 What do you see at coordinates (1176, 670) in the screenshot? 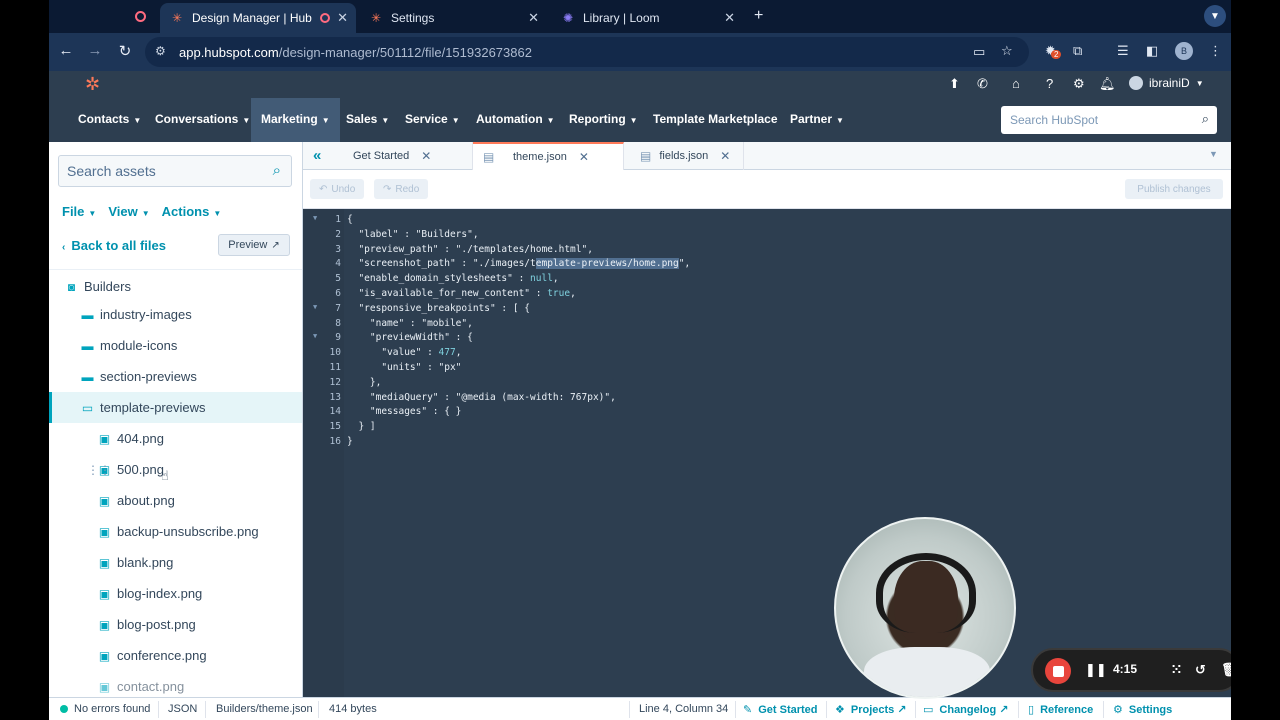
I see `drawing-tool-icon: ⁙` at bounding box center [1176, 670].